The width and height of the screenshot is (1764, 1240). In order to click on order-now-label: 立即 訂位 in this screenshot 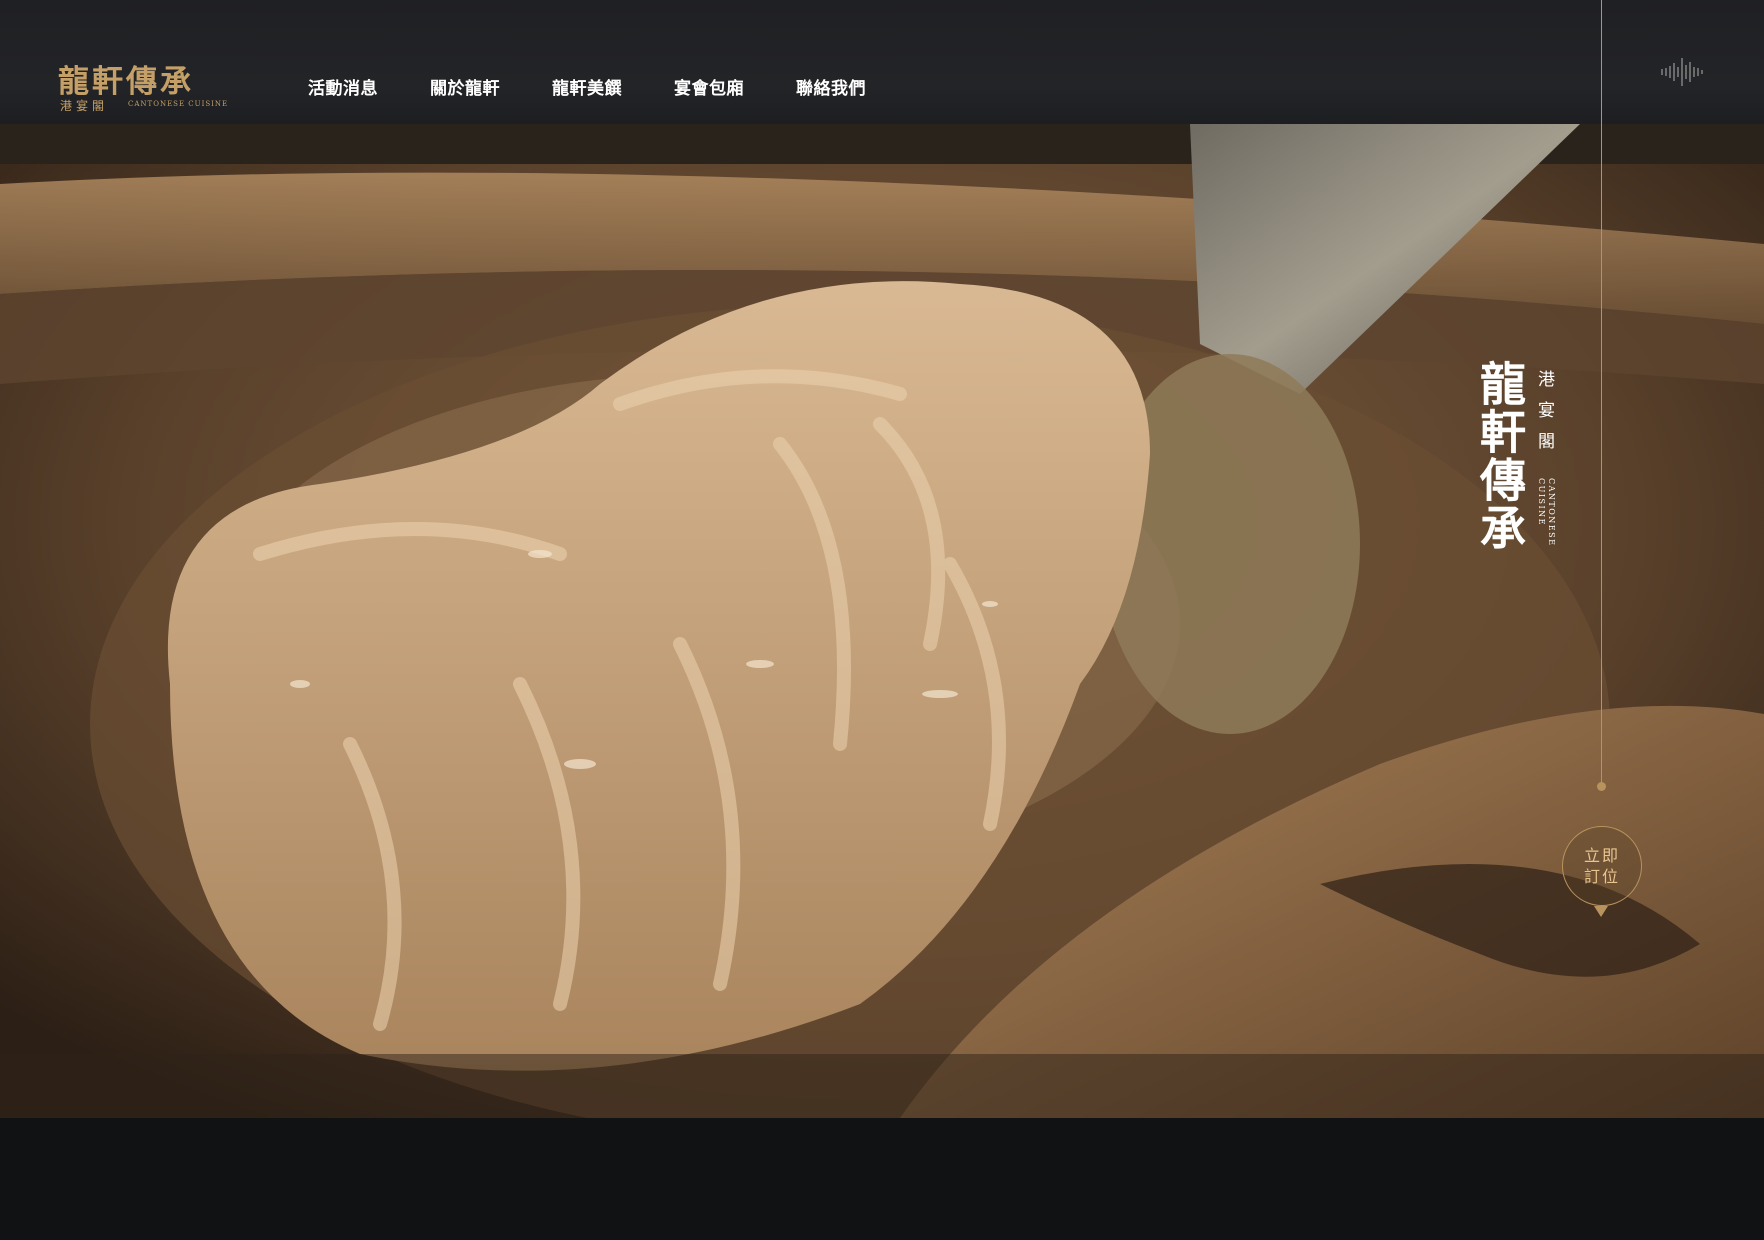, I will do `click(1601, 866)`.